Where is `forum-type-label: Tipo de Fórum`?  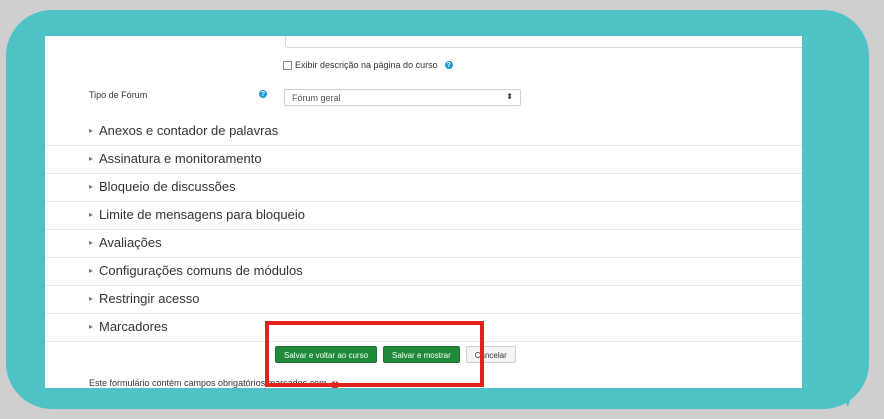
forum-type-label: Tipo de Fórum is located at coordinates (118, 95).